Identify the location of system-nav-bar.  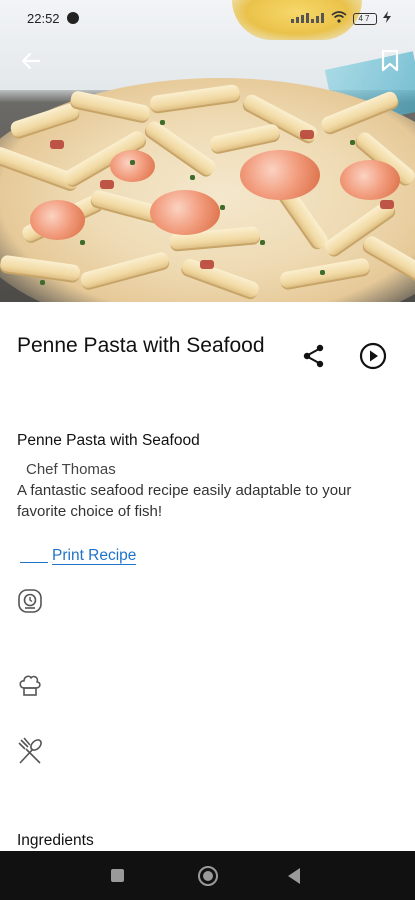
(207, 875).